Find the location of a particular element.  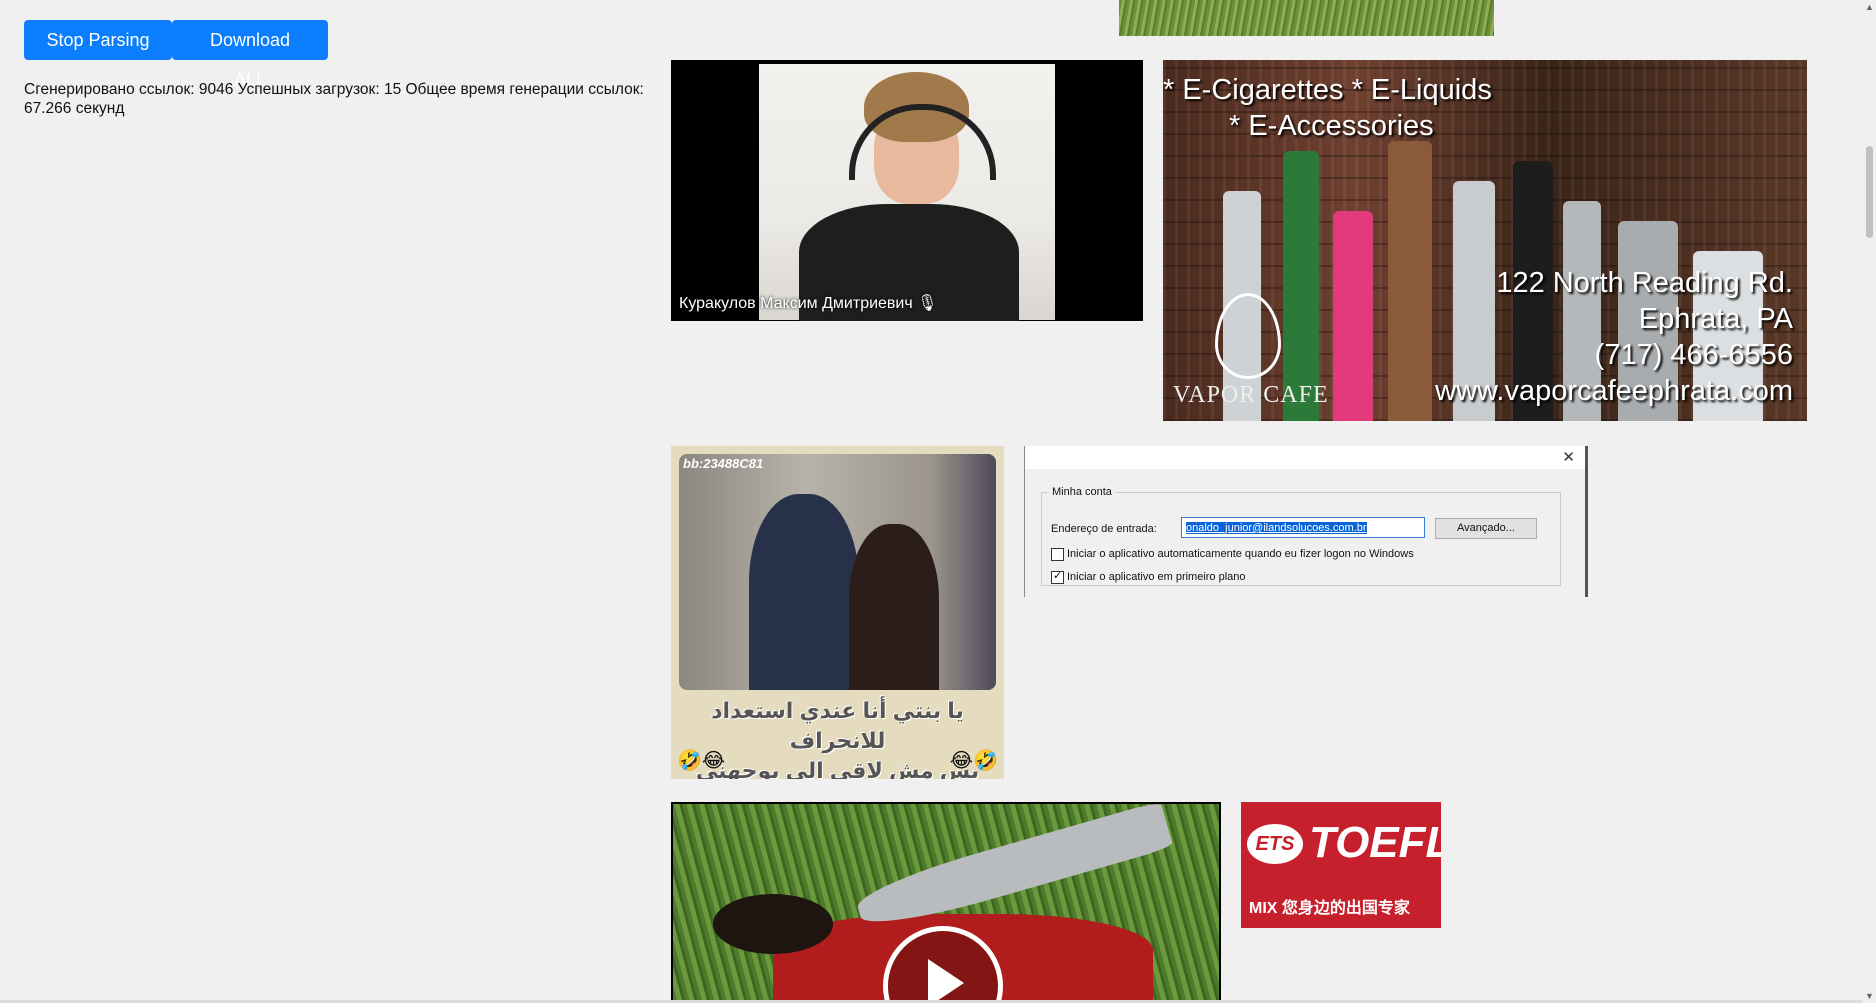

close-icon: ✕ is located at coordinates (1568, 457).